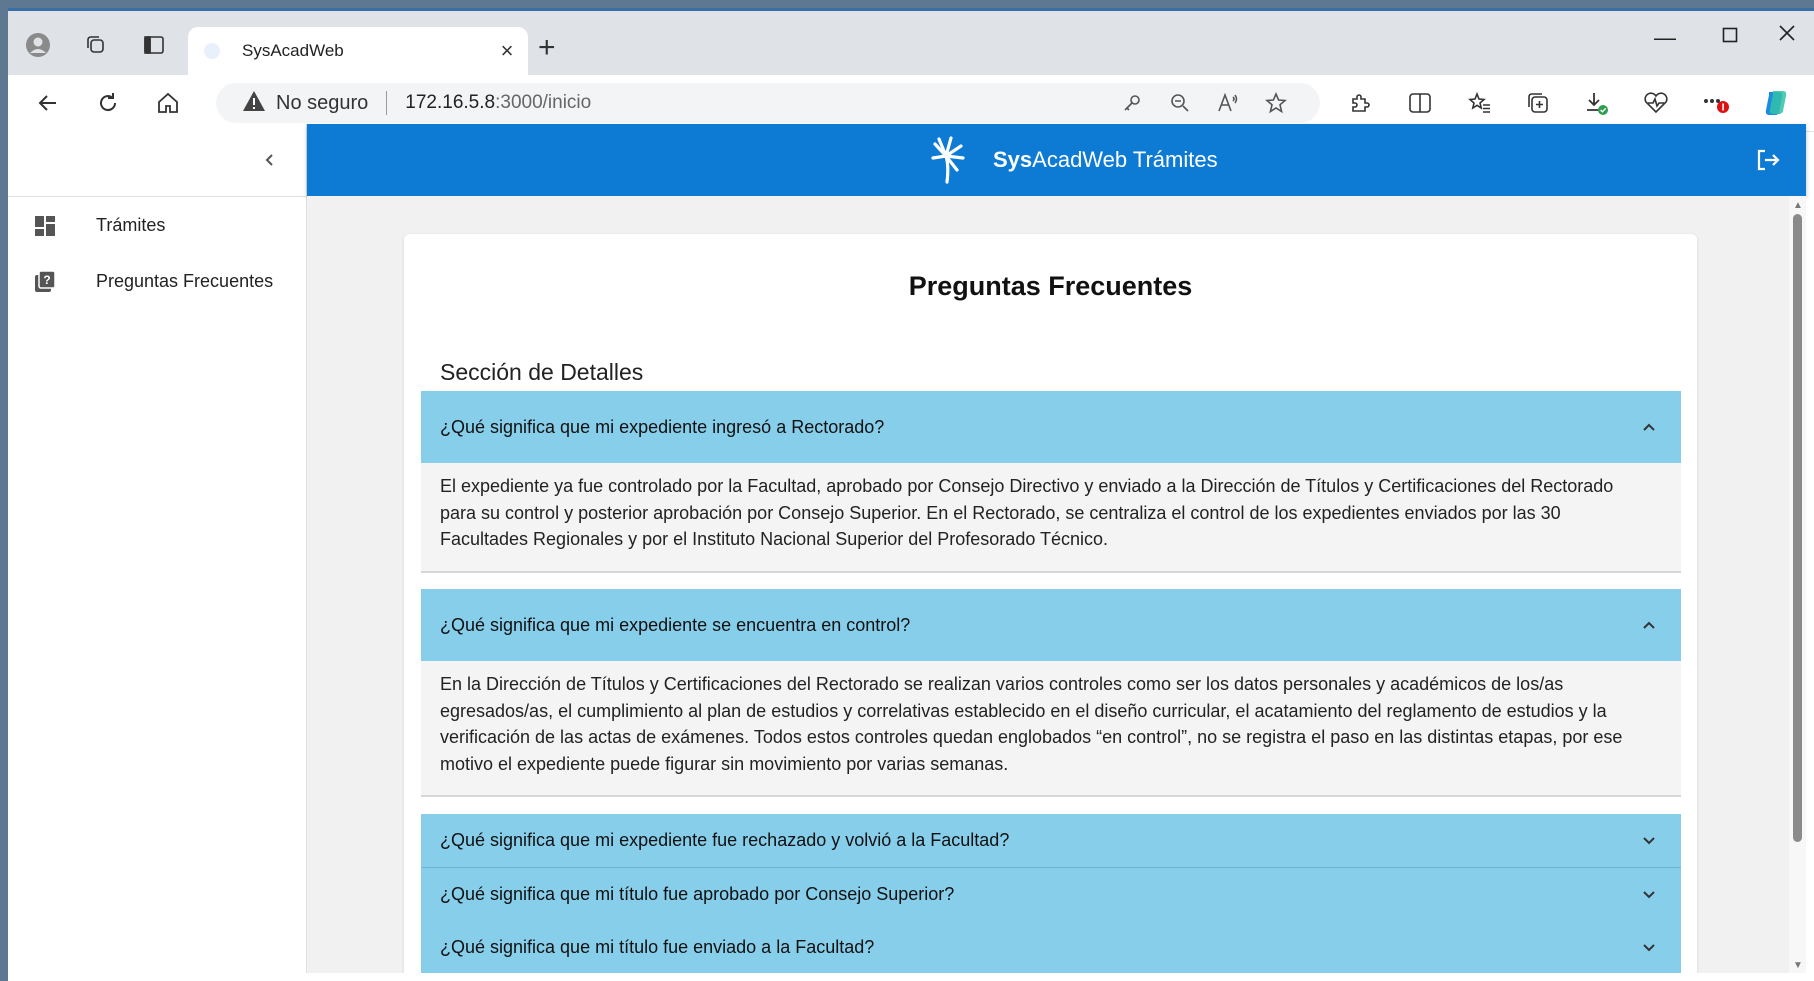  Describe the element at coordinates (1776, 103) in the screenshot. I see `copilot-icon` at that location.